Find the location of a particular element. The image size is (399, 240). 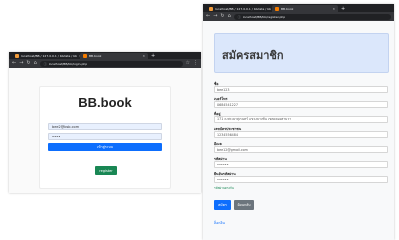

browser-toolbar: ← → ↻ ⌂ ⓘ localhost/BB/bb/register.php is located at coordinates (298, 16).